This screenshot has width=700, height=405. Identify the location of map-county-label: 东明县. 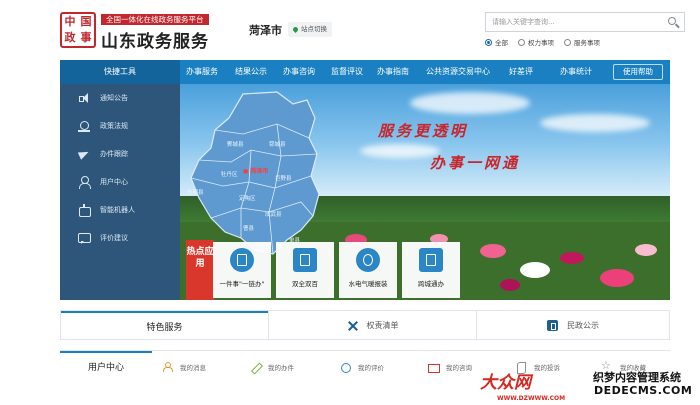
(195, 193).